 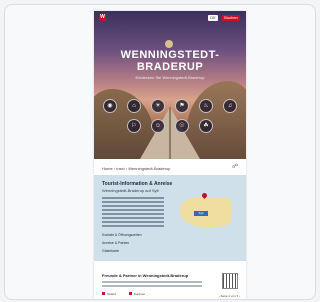 I want to click on share-icon: ☍, so click(x=236, y=167).